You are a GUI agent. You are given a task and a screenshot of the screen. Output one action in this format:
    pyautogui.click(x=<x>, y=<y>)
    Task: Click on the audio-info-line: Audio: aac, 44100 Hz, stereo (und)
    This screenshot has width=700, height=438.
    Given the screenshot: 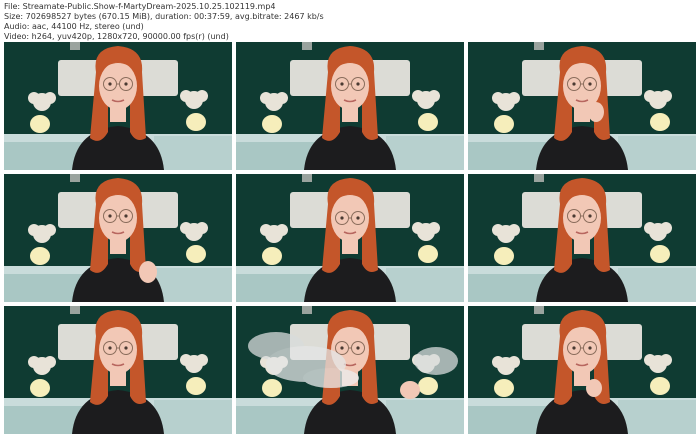 What is the action you would take?
    pyautogui.click(x=74, y=26)
    